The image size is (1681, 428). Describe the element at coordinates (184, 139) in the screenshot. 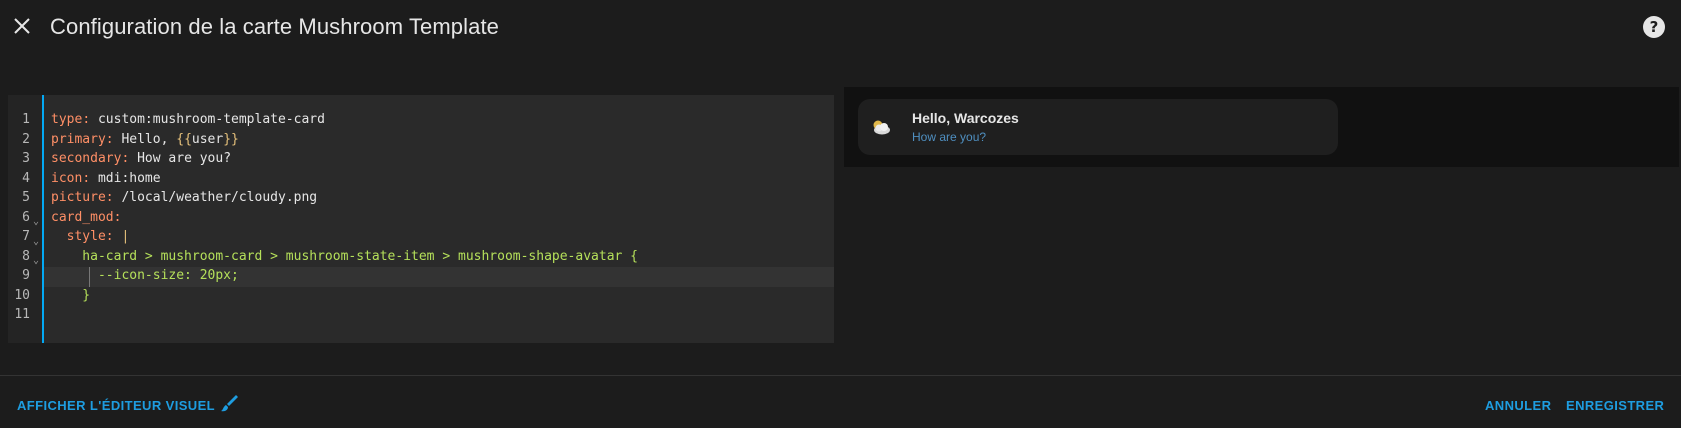

I see `template-brace: {{` at that location.